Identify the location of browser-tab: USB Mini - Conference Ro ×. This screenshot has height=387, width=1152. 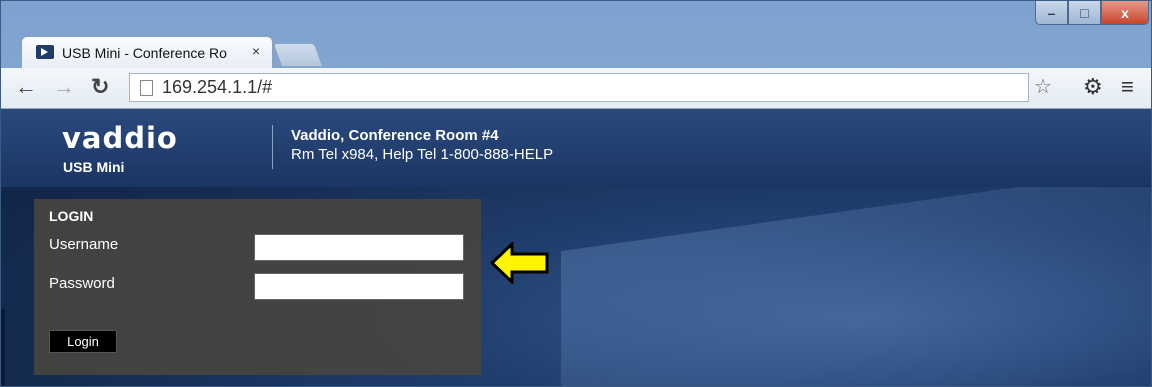
(147, 52).